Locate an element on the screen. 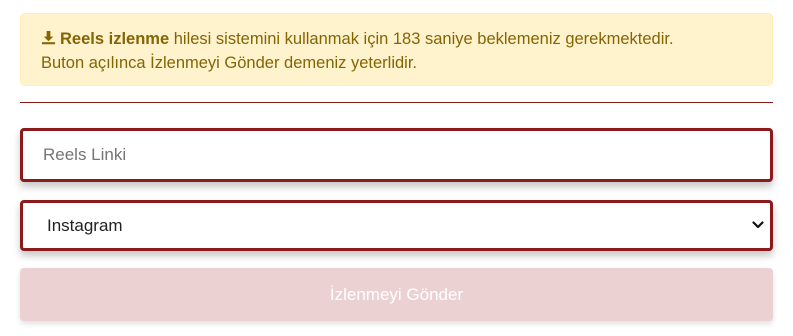 Image resolution: width=793 pixels, height=336 pixels. divider is located at coordinates (396, 102).